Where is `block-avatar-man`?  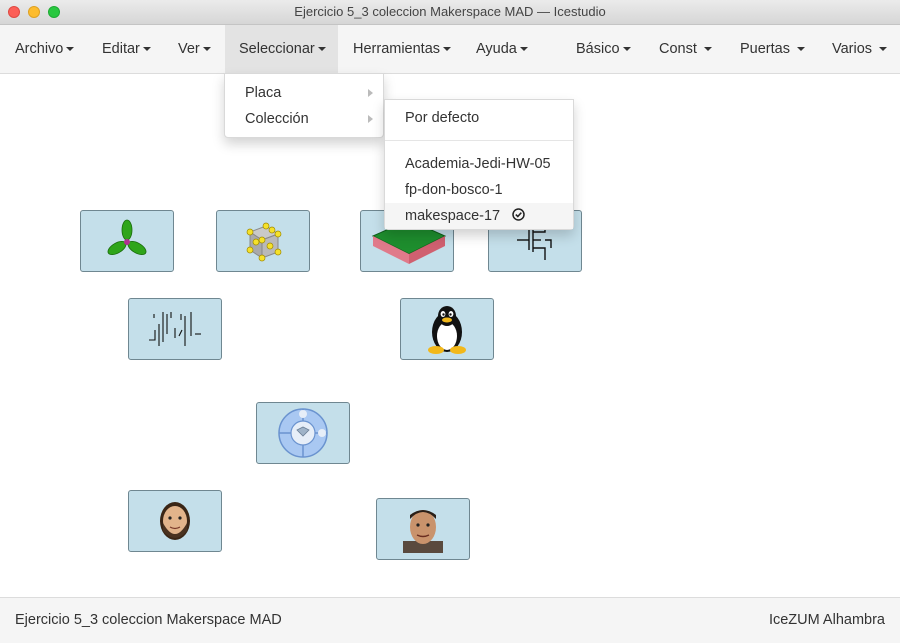 block-avatar-man is located at coordinates (423, 529).